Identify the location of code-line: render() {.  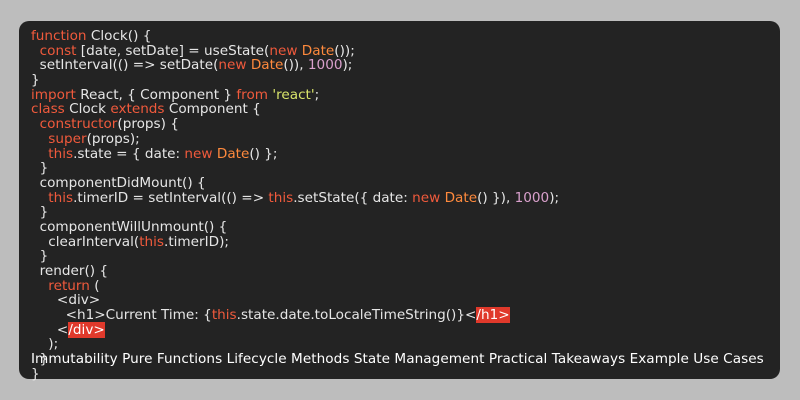
(295, 271).